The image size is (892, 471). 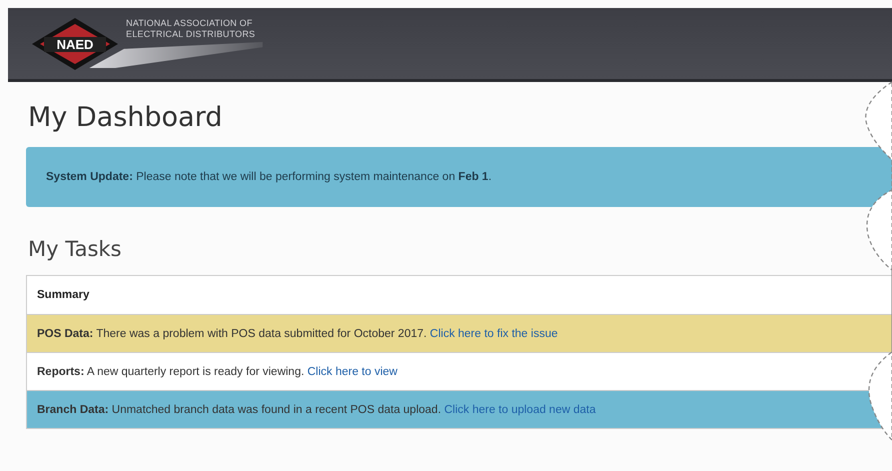 What do you see at coordinates (494, 334) in the screenshot?
I see `task-link: Click here to fix the issue` at bounding box center [494, 334].